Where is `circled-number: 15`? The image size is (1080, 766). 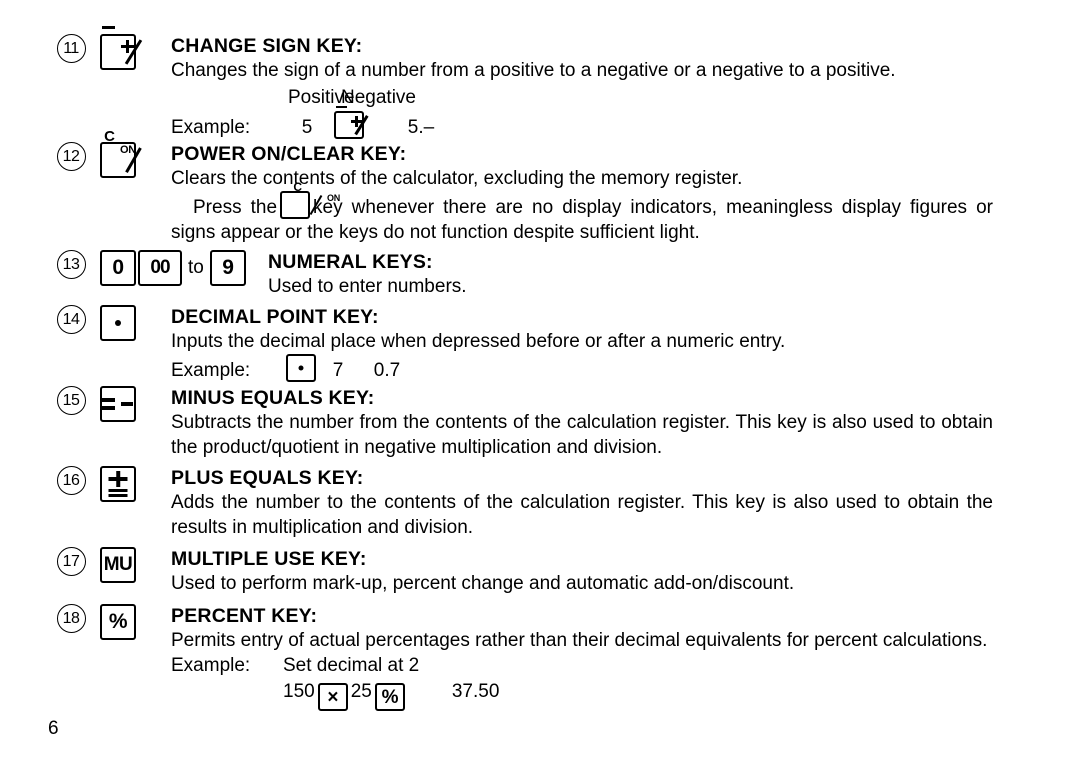 circled-number: 15 is located at coordinates (71, 400).